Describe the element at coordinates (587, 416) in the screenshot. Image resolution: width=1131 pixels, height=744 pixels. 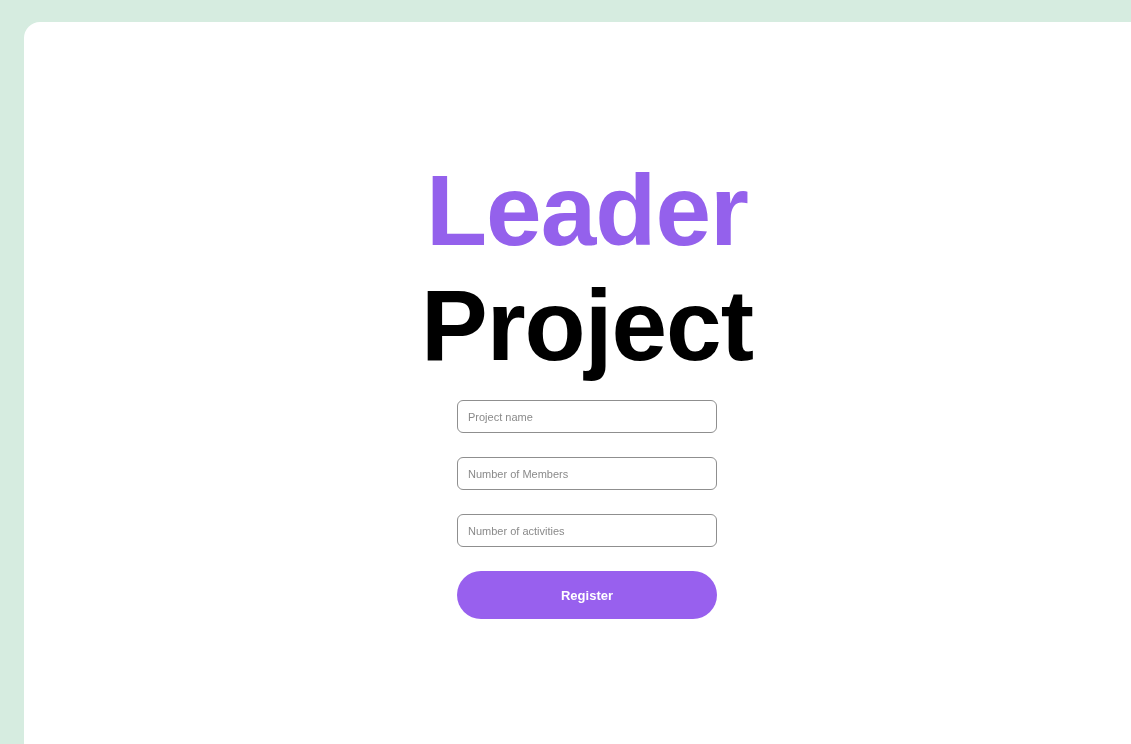
I see `input-field: Project name` at that location.